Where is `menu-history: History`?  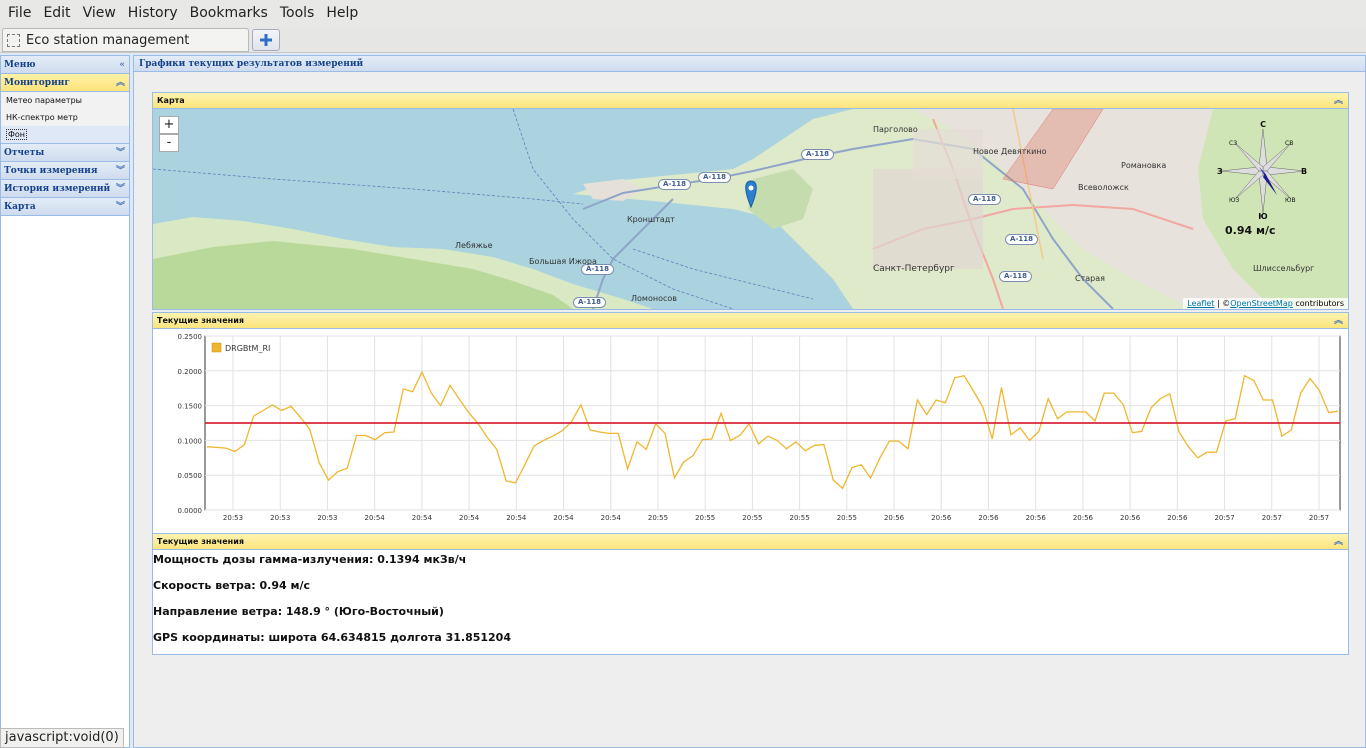 menu-history: History is located at coordinates (153, 13).